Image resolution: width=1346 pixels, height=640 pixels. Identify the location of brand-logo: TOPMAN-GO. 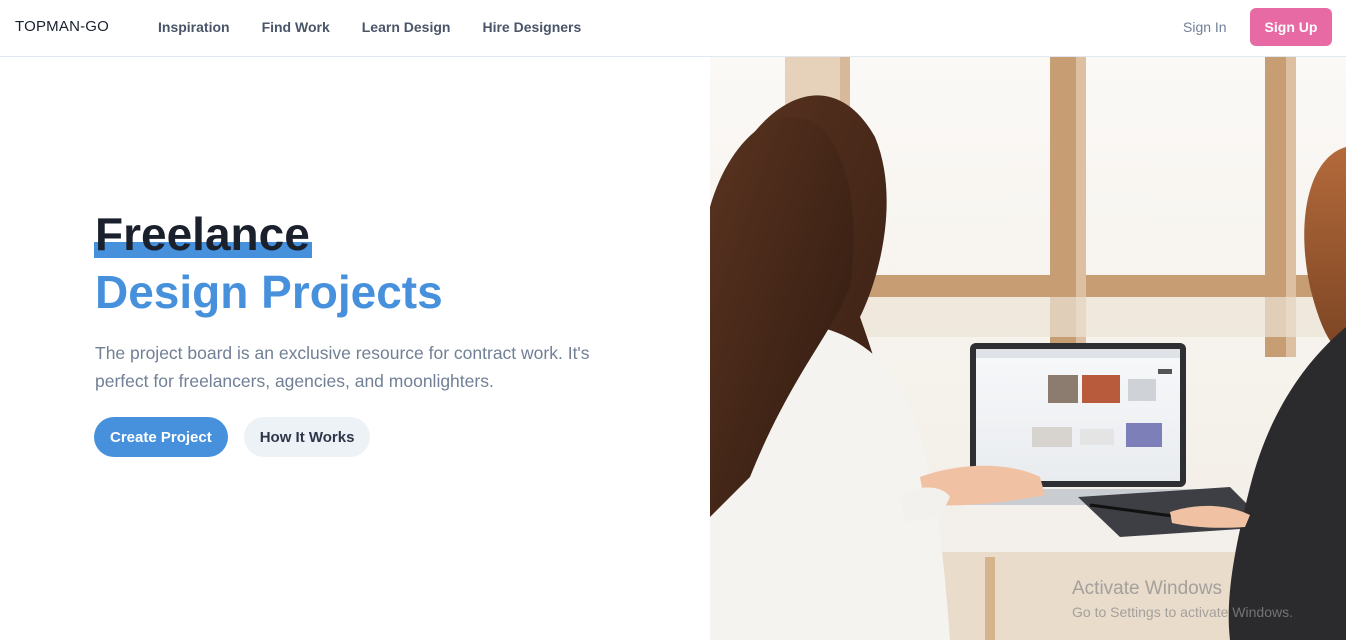
(62, 26).